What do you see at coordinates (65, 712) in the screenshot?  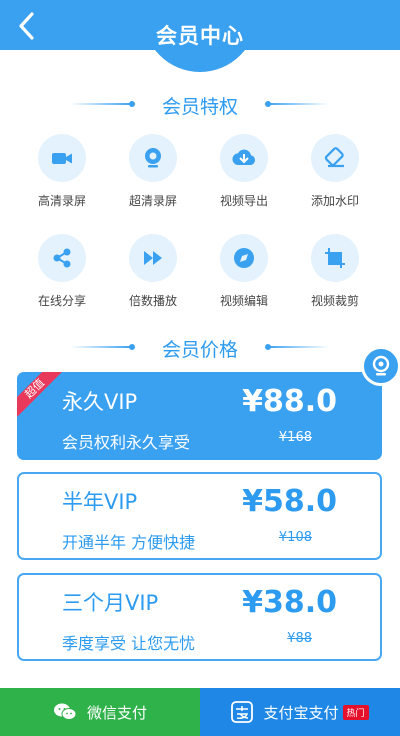 I see `wechat-icon` at bounding box center [65, 712].